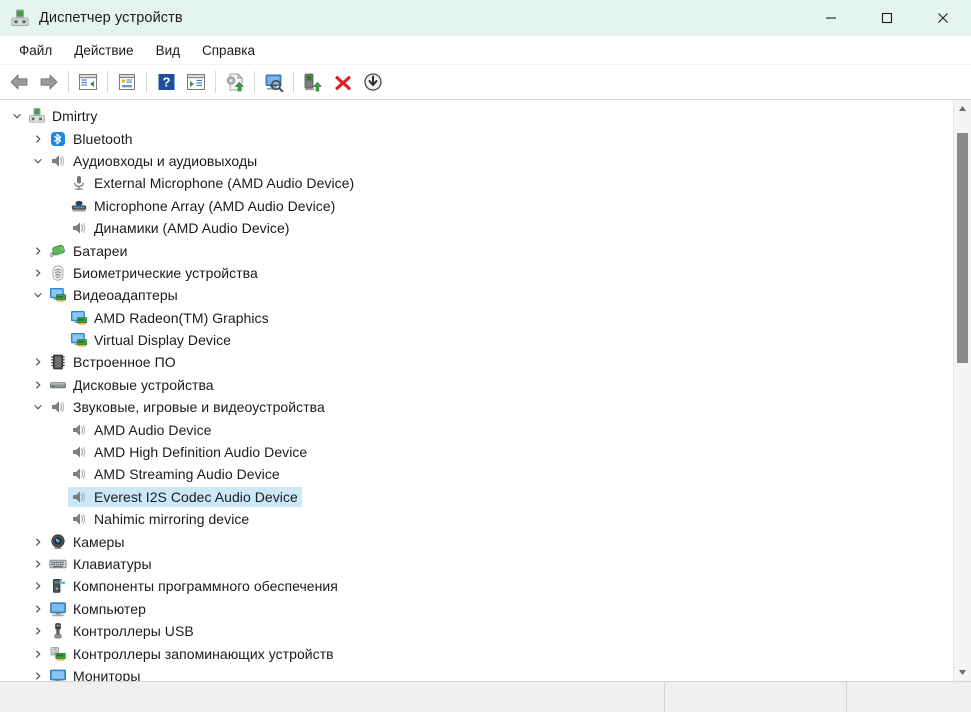 This screenshot has height=712, width=971. What do you see at coordinates (160, 519) in the screenshot?
I see `tree-node-content: Nahimic mirroring device` at bounding box center [160, 519].